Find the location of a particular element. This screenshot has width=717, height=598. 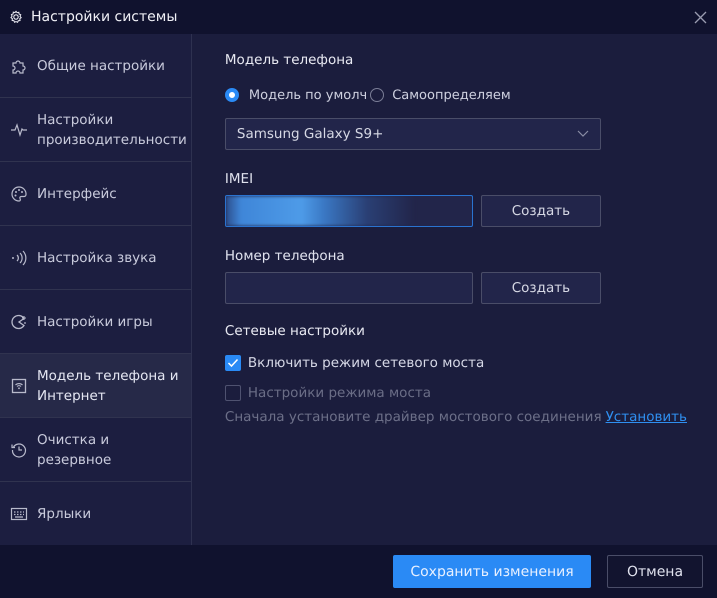

chevron-down-icon is located at coordinates (582, 134).